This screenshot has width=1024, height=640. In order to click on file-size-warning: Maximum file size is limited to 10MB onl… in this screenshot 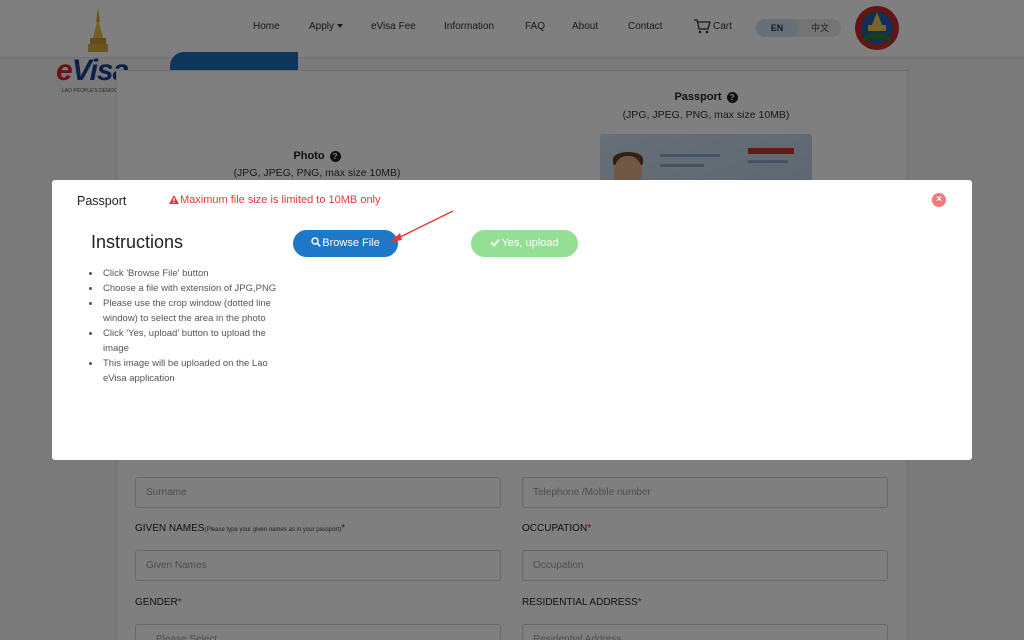, I will do `click(275, 200)`.